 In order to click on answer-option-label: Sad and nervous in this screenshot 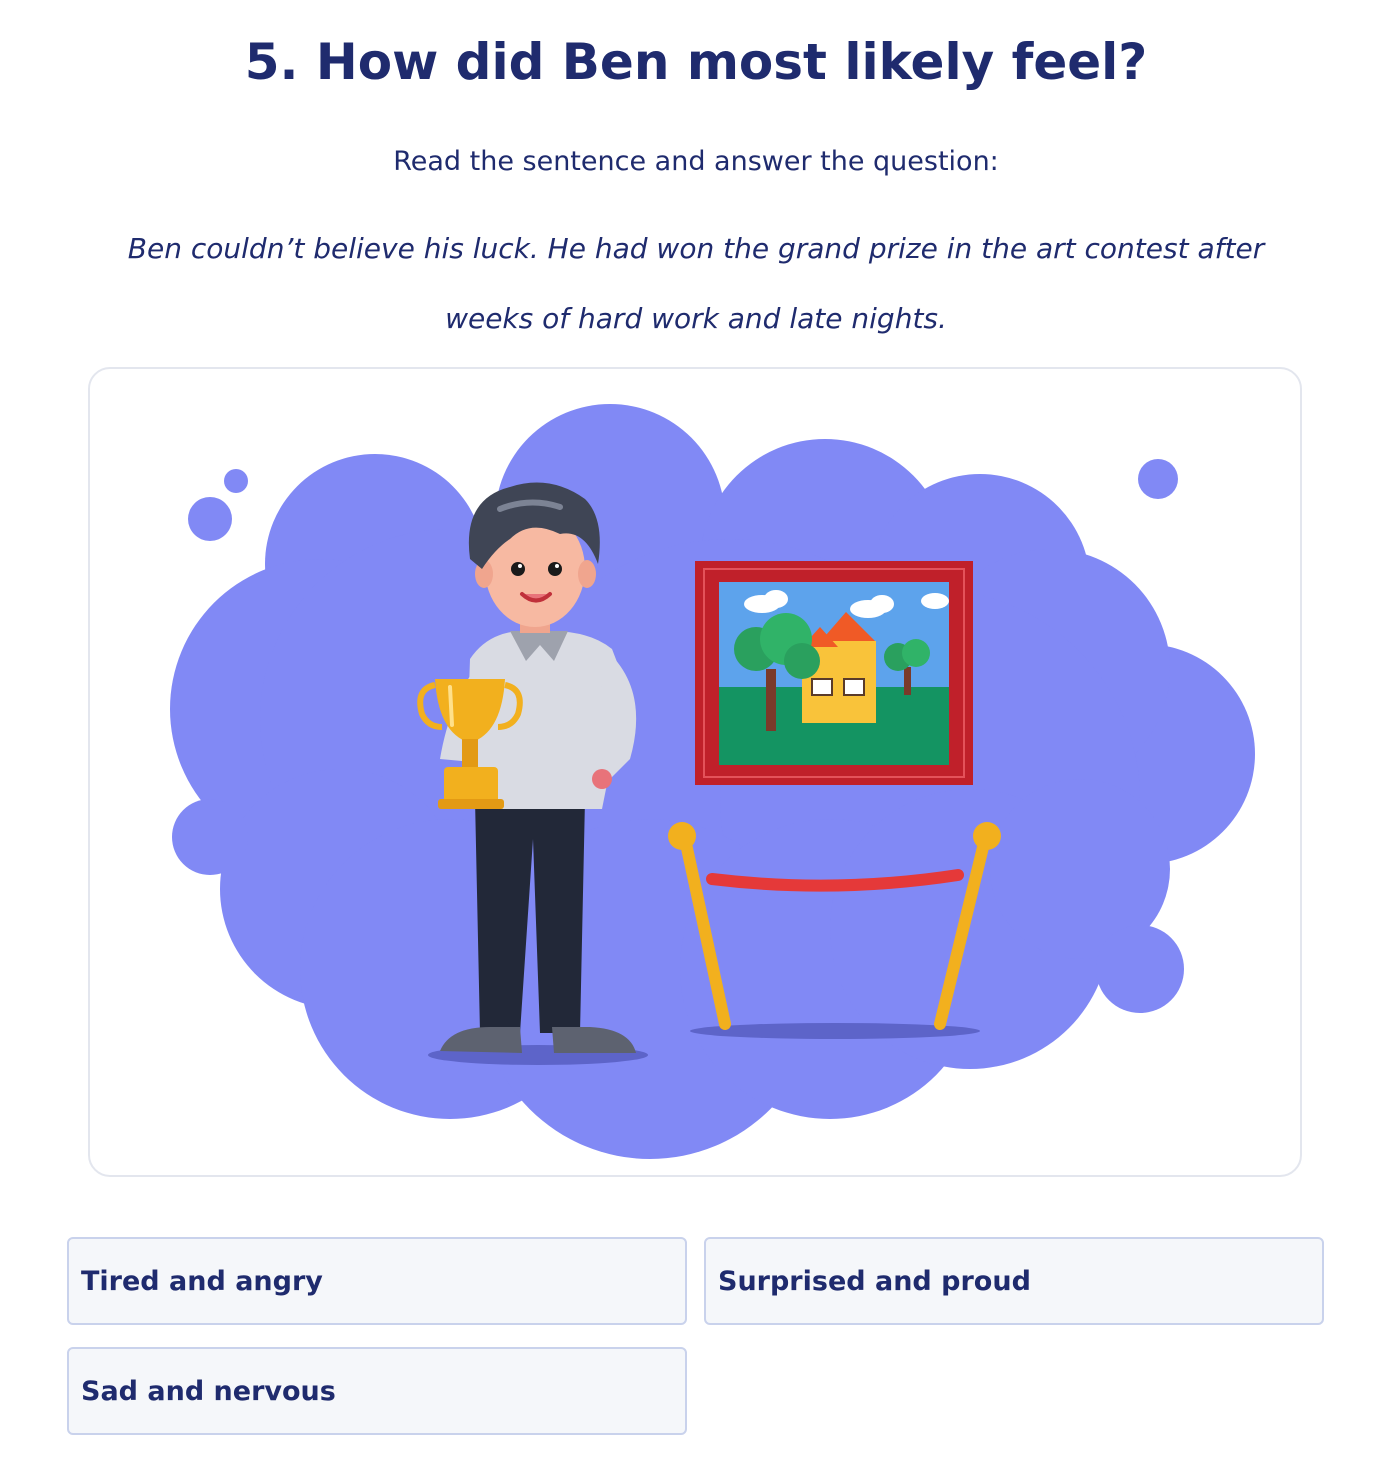, I will do `click(208, 1391)`.